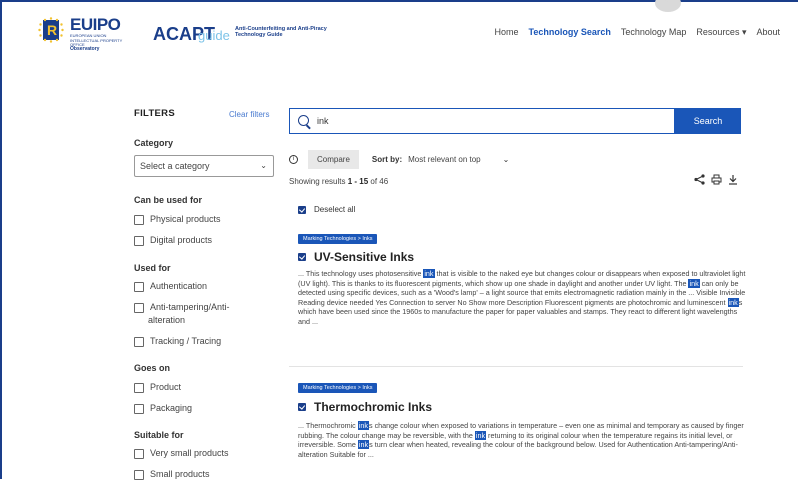  I want to click on category-select-value: Select a category, so click(175, 166).